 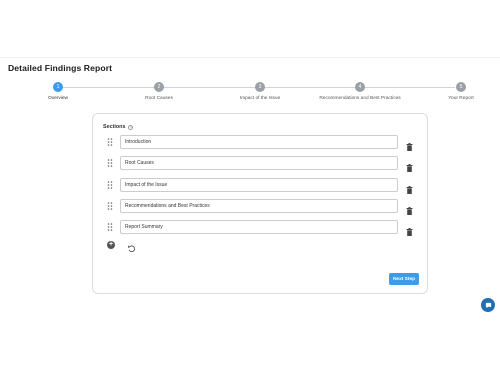 I want to click on section-row: Recommendations and Best Practices, so click(x=262, y=207).